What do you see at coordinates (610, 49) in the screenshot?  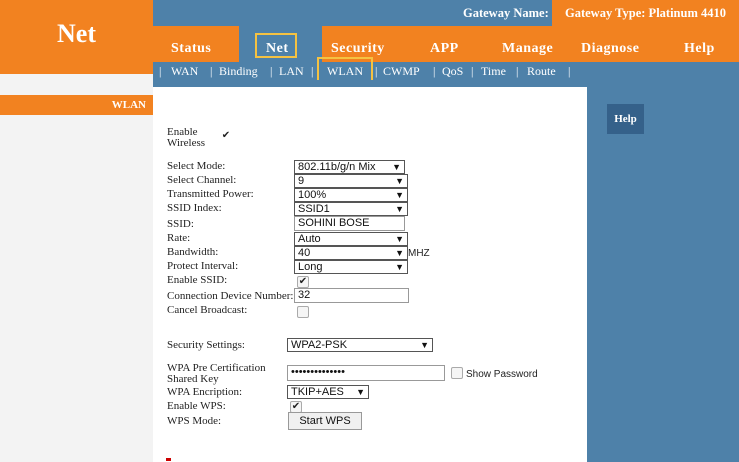 I see `nav-diagnose: Diagnose` at bounding box center [610, 49].